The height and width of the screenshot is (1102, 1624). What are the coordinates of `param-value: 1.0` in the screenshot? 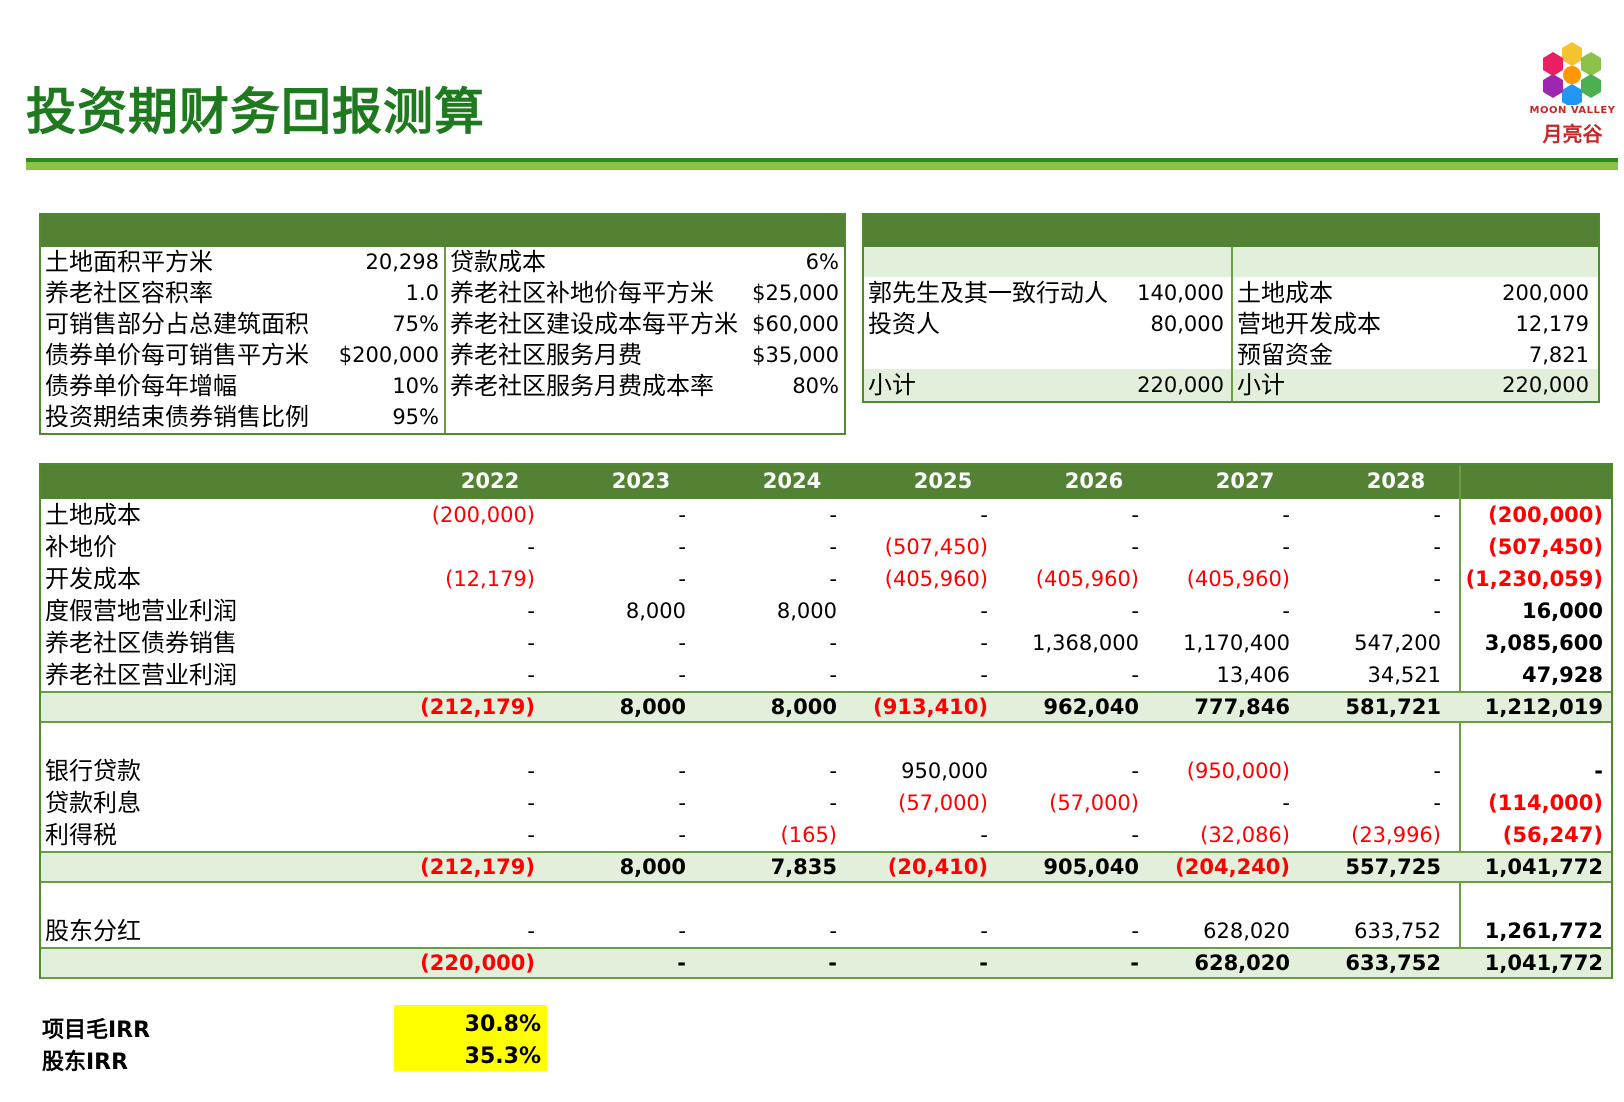 It's located at (422, 293).